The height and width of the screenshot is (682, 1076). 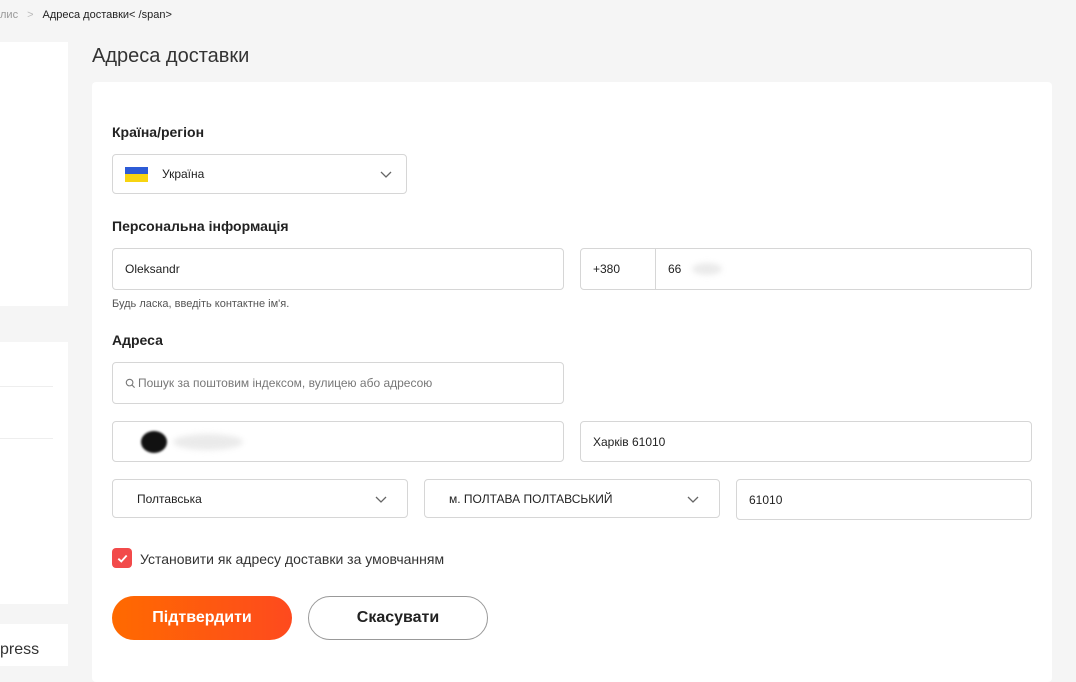 What do you see at coordinates (136, 174) in the screenshot?
I see `ukraine-flag-icon` at bounding box center [136, 174].